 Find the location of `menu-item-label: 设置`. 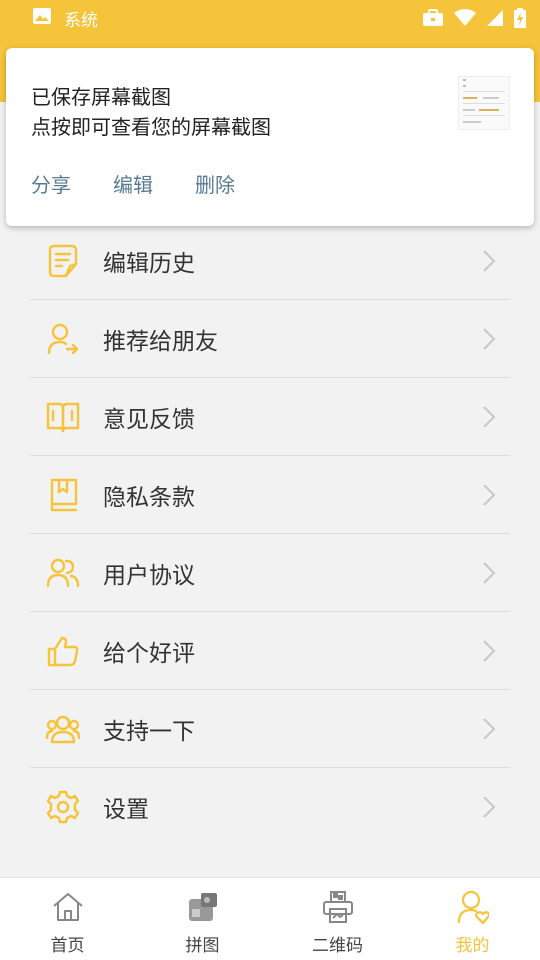

menu-item-label: 设置 is located at coordinates (126, 810).